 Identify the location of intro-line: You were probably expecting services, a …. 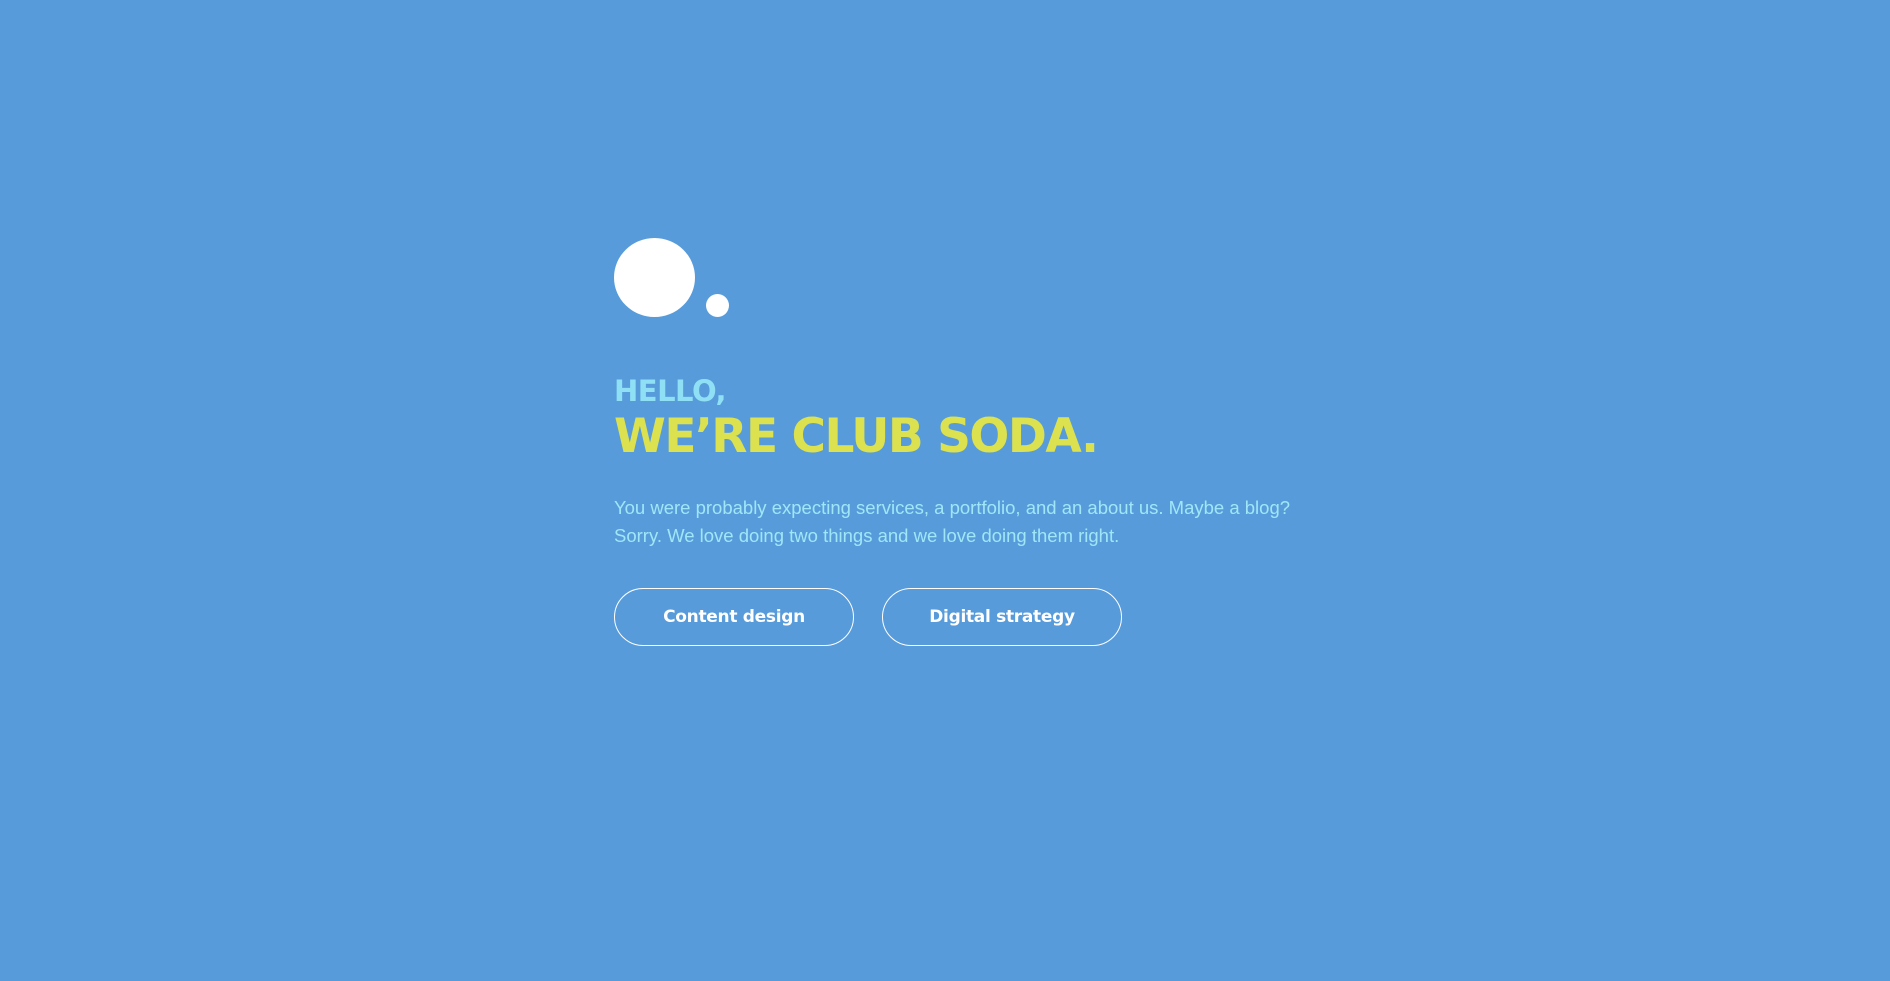
(952, 507).